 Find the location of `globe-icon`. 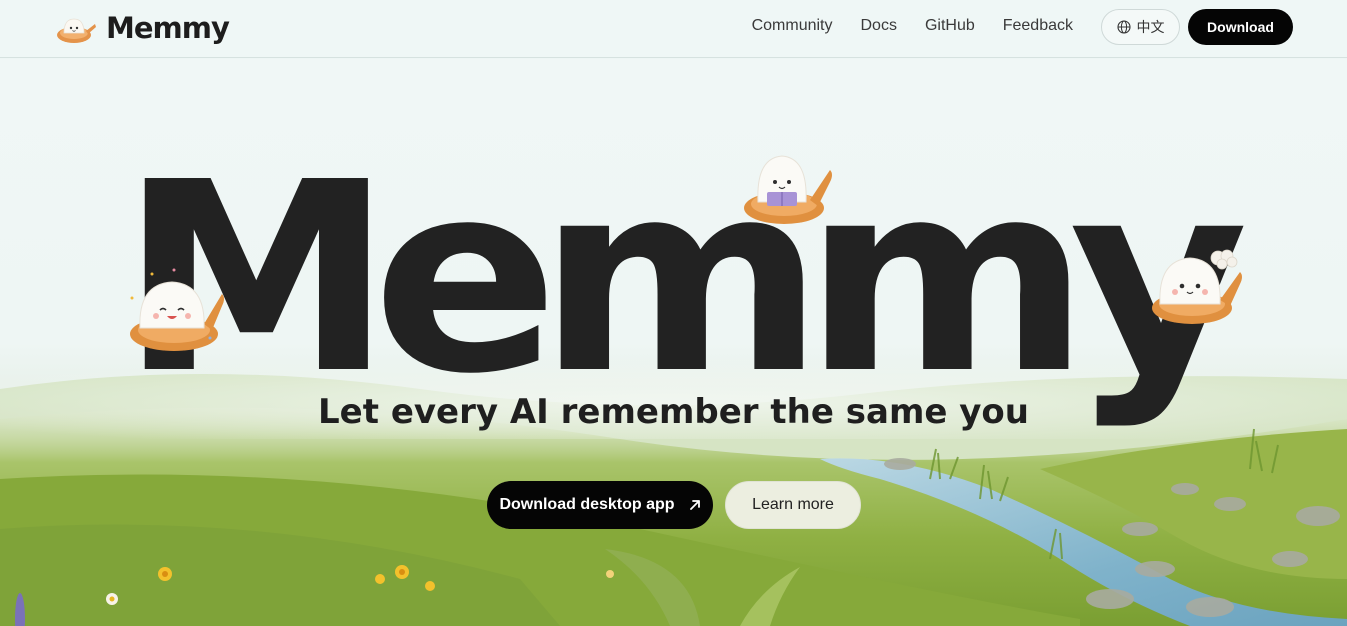

globe-icon is located at coordinates (1123, 27).